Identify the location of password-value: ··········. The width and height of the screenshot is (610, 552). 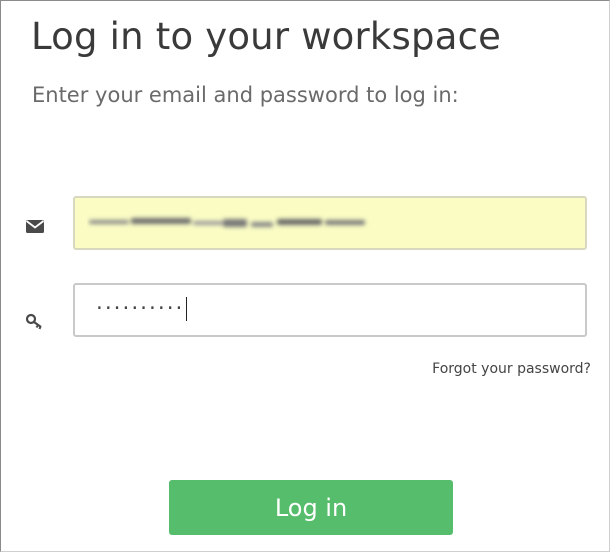
(141, 309).